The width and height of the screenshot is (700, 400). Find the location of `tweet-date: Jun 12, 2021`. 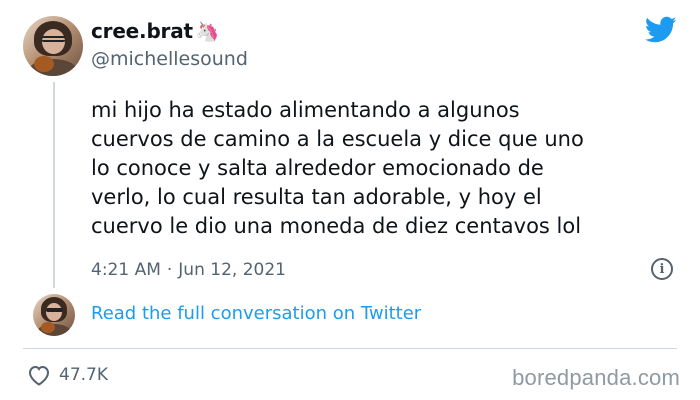

tweet-date: Jun 12, 2021 is located at coordinates (232, 270).